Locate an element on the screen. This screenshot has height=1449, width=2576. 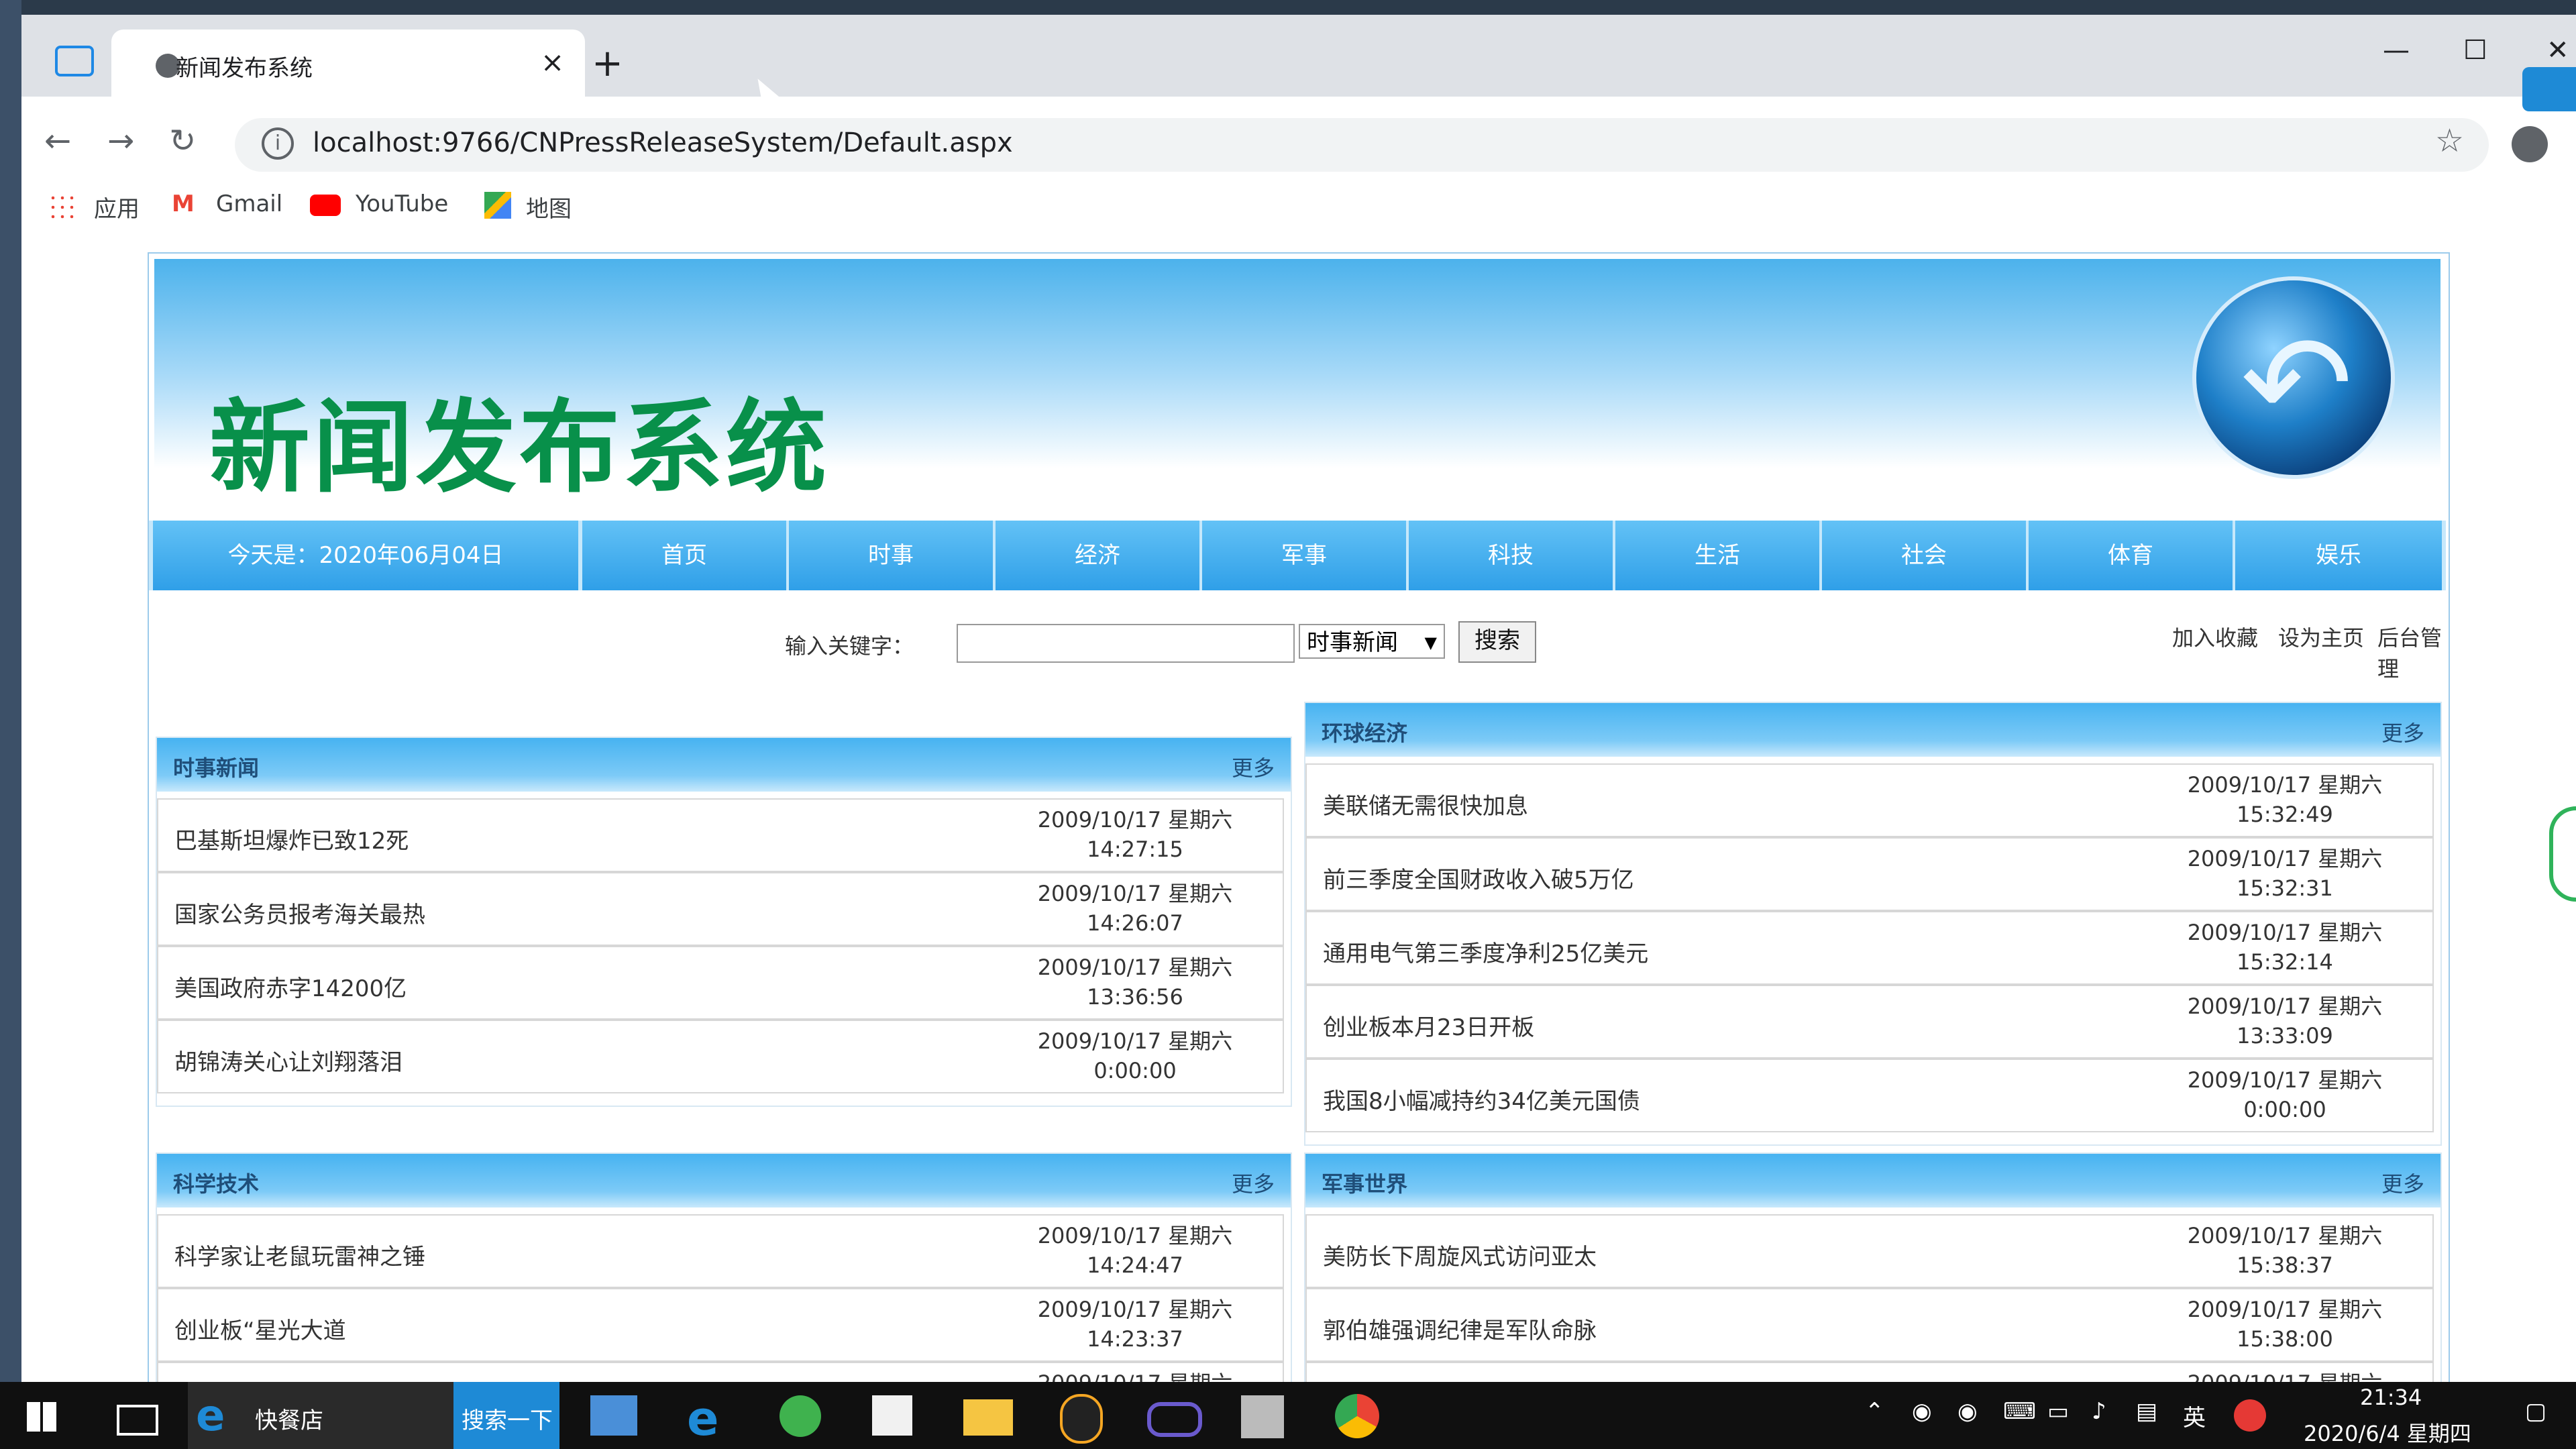
nav-economy: 经济 is located at coordinates (1097, 555).